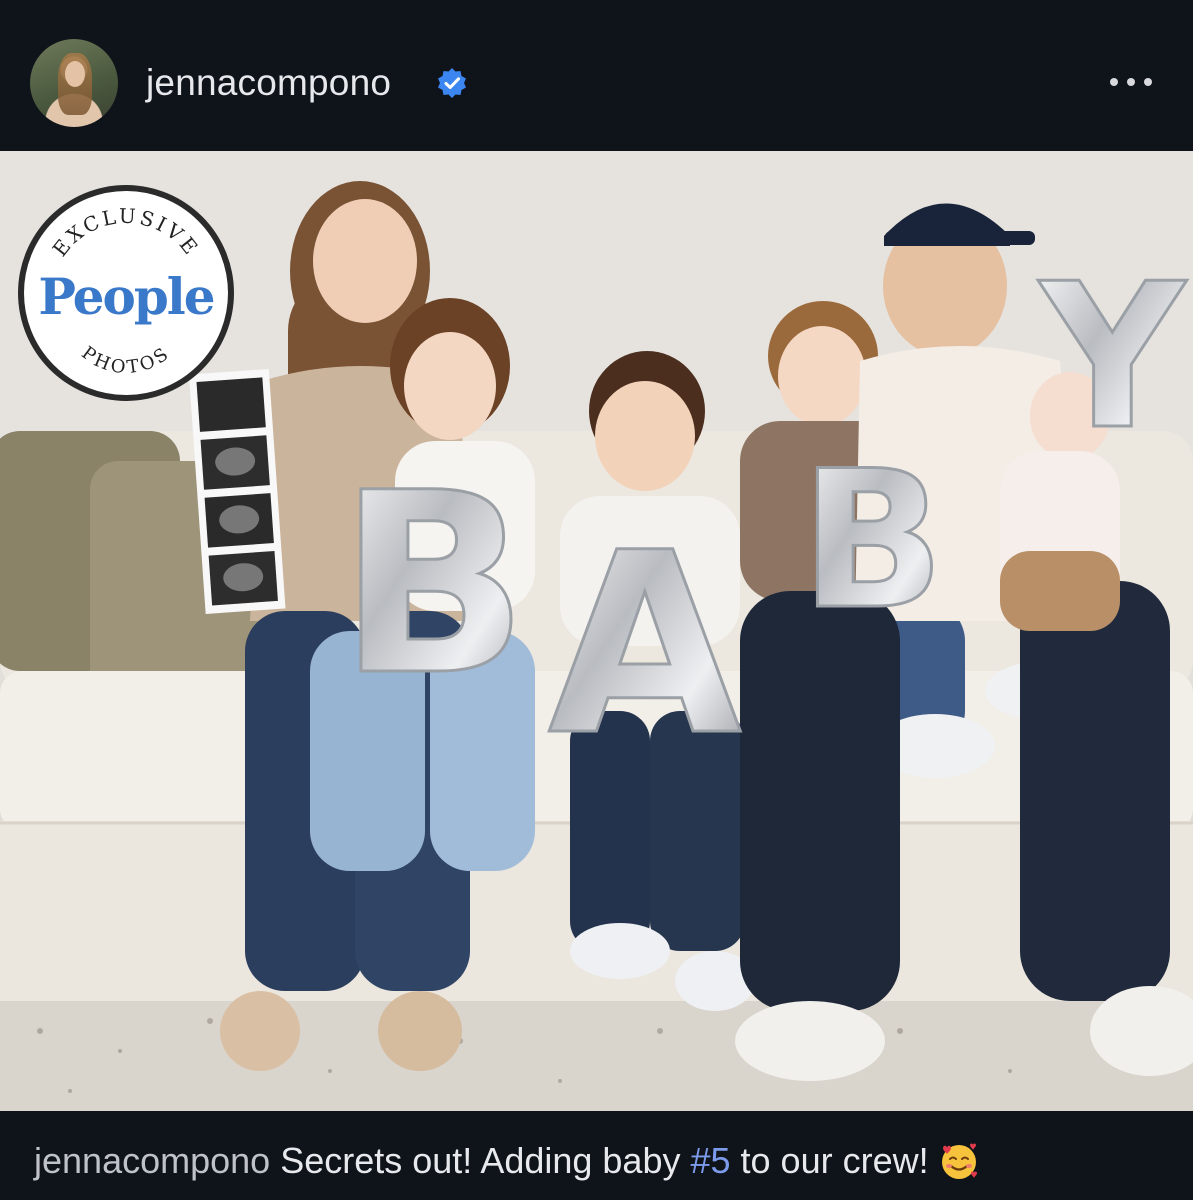 This screenshot has width=1193, height=1200. Describe the element at coordinates (1112, 357) in the screenshot. I see `balloon-letter-y: Y` at that location.